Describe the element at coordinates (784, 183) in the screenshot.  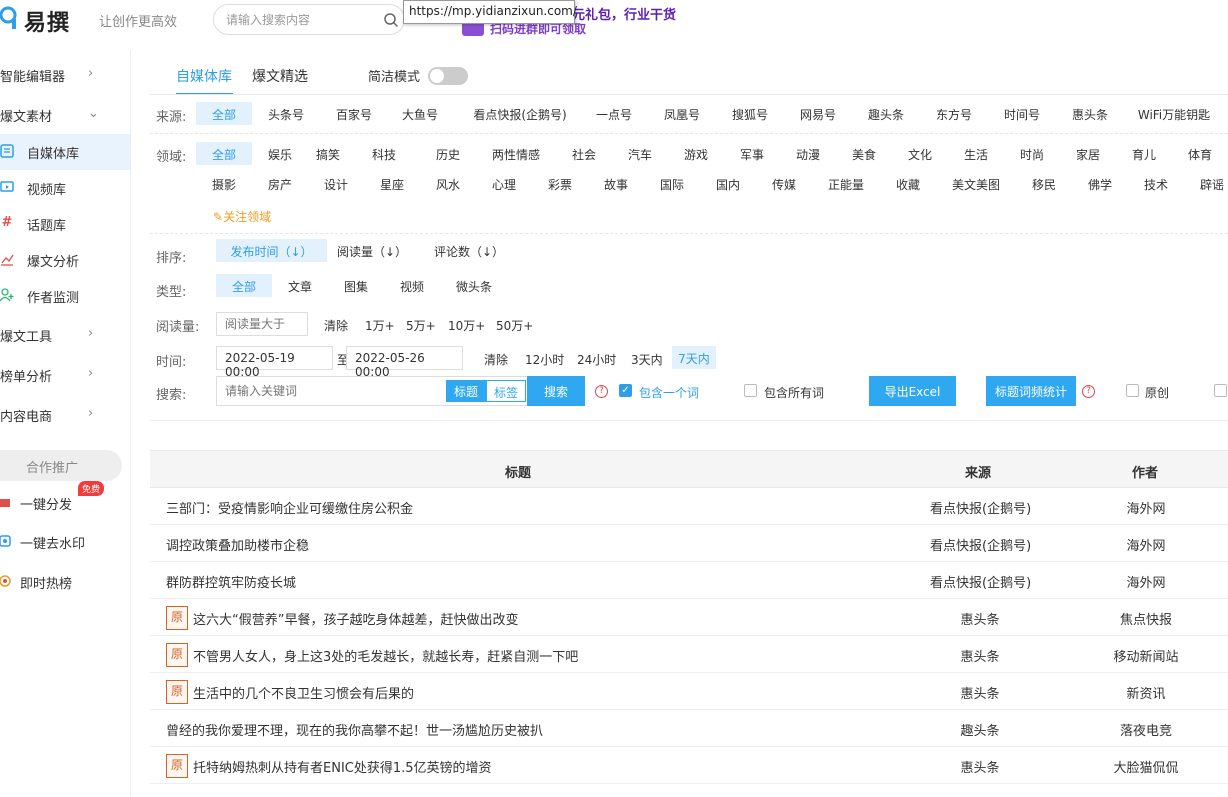
I see `domain-option: 传媒` at that location.